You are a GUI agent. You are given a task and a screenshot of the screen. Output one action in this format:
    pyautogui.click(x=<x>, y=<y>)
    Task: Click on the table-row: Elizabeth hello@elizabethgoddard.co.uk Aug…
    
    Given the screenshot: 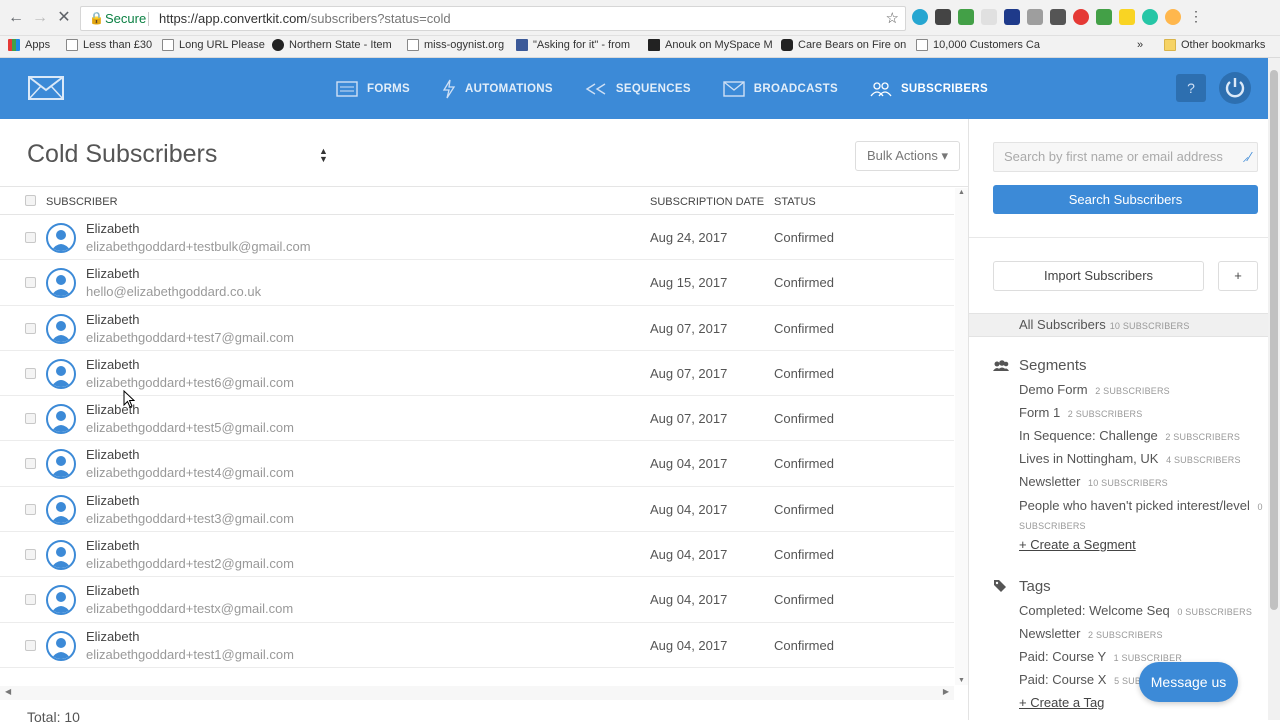 What is the action you would take?
    pyautogui.click(x=477, y=283)
    